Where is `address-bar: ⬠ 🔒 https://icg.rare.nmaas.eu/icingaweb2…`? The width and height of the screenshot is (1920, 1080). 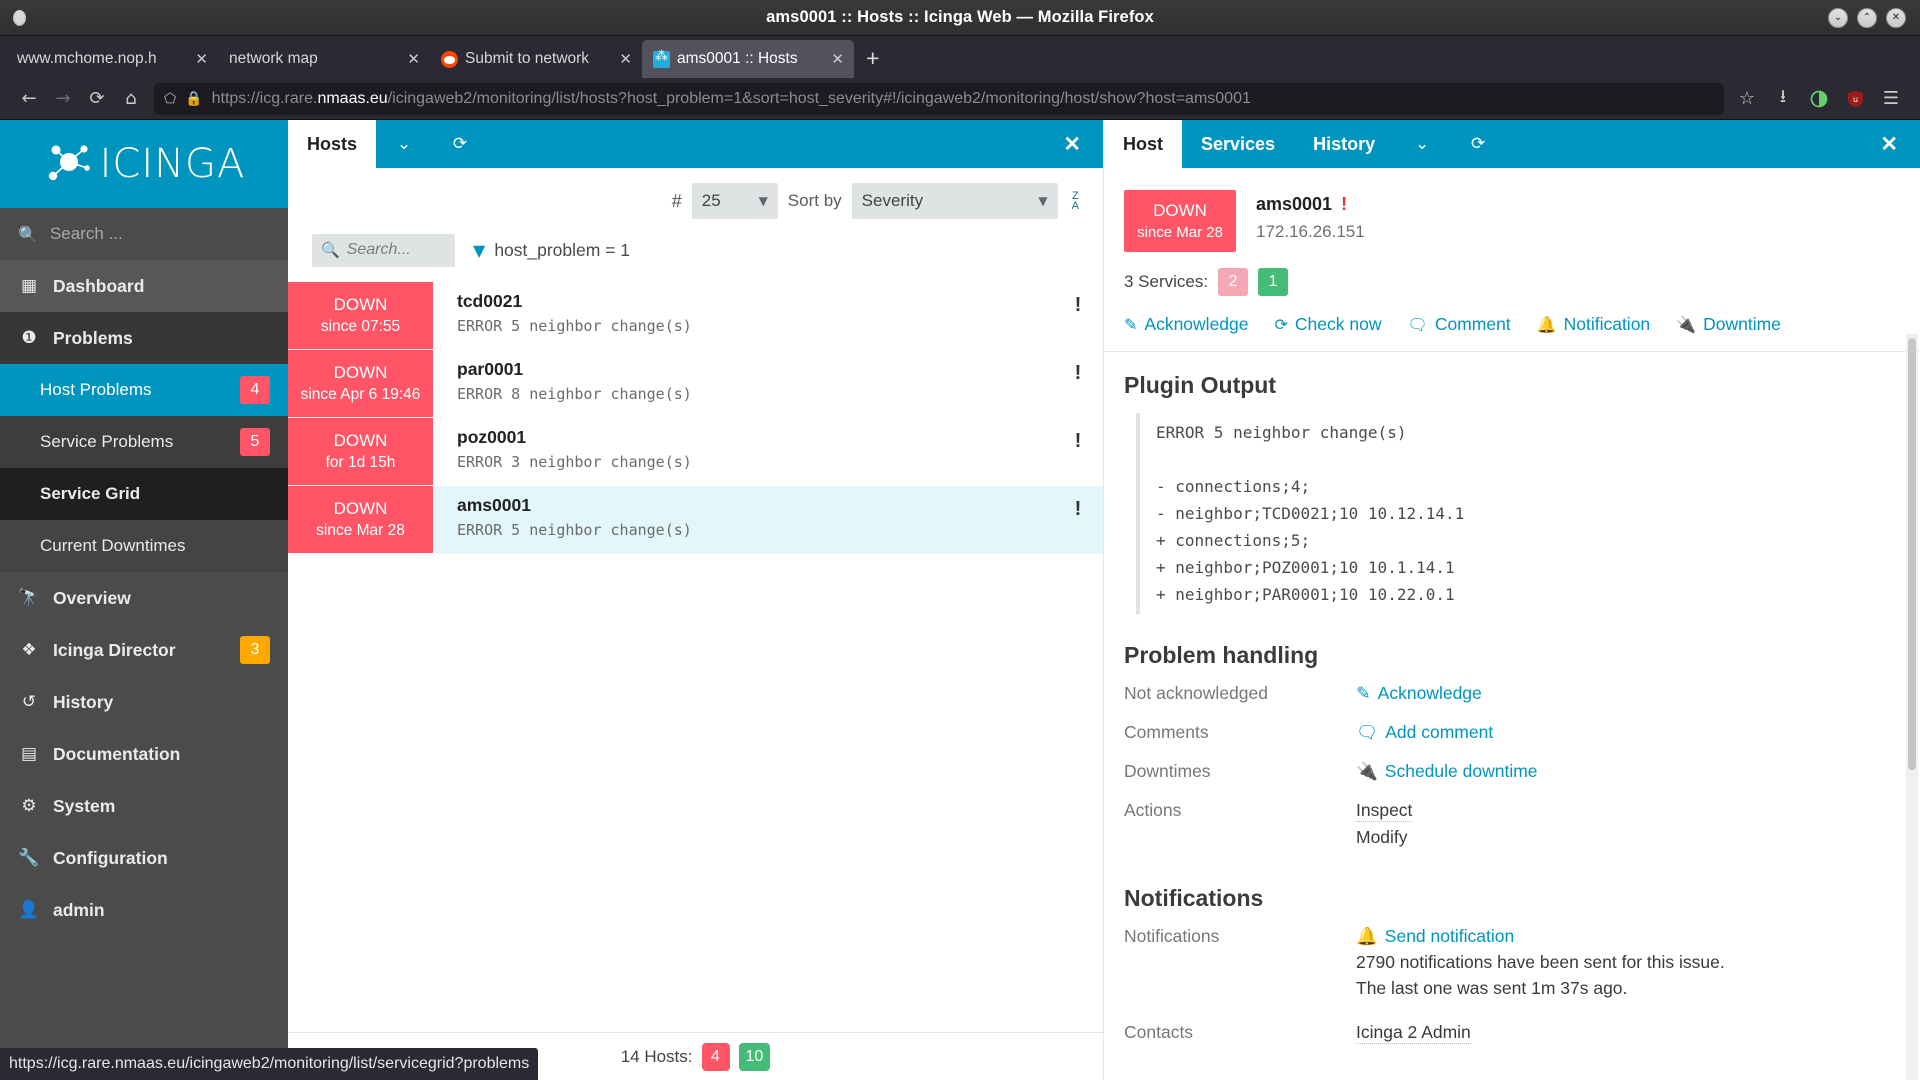 address-bar: ⬠ 🔒 https://icg.rare.nmaas.eu/icingaweb2… is located at coordinates (939, 98).